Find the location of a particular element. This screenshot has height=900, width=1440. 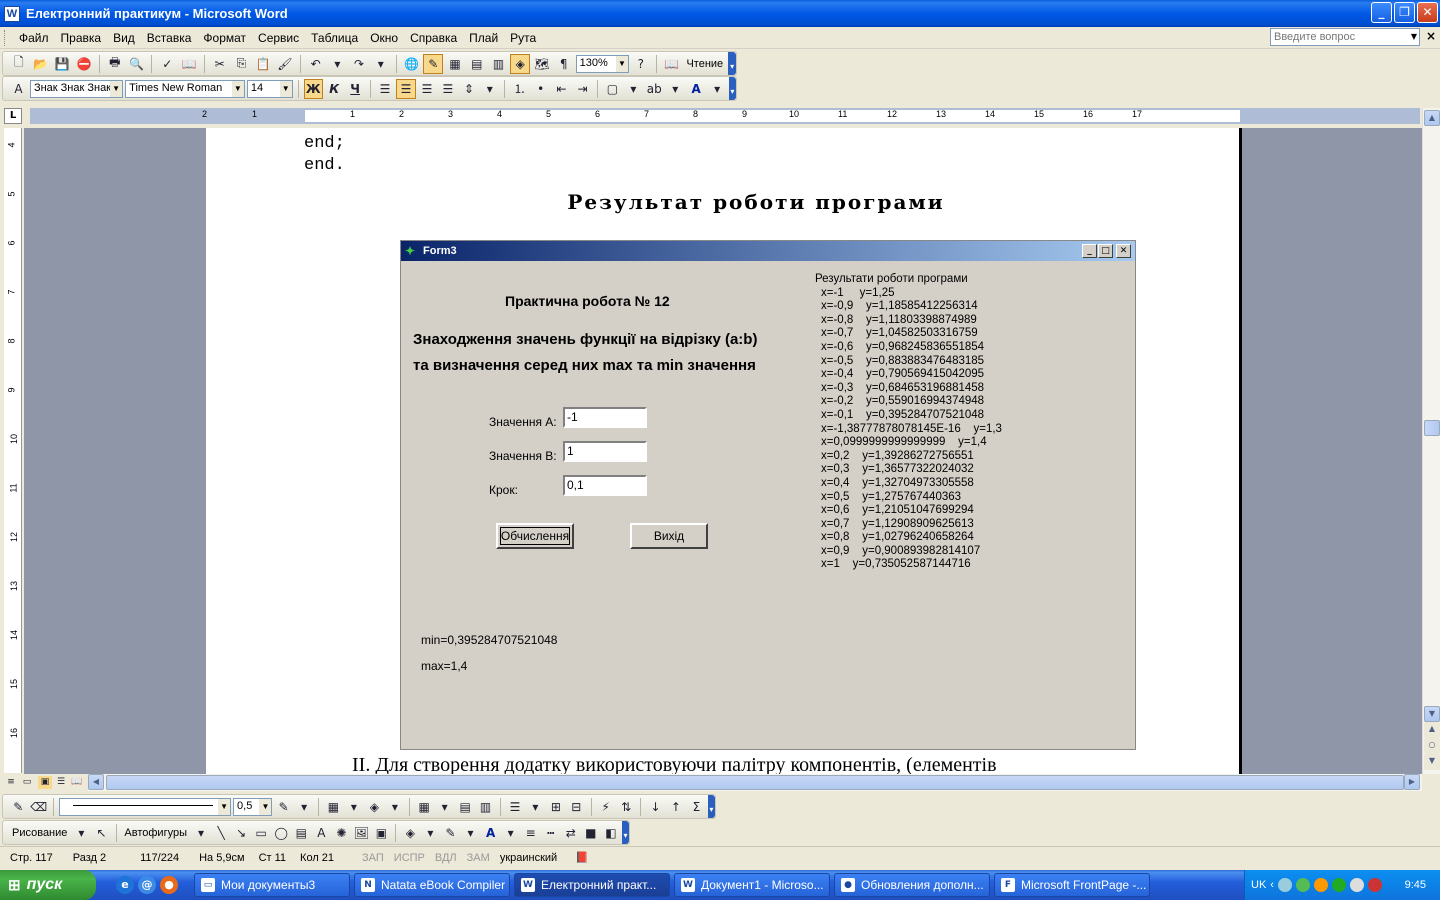

oval-icon: ◯ is located at coordinates (281, 833).